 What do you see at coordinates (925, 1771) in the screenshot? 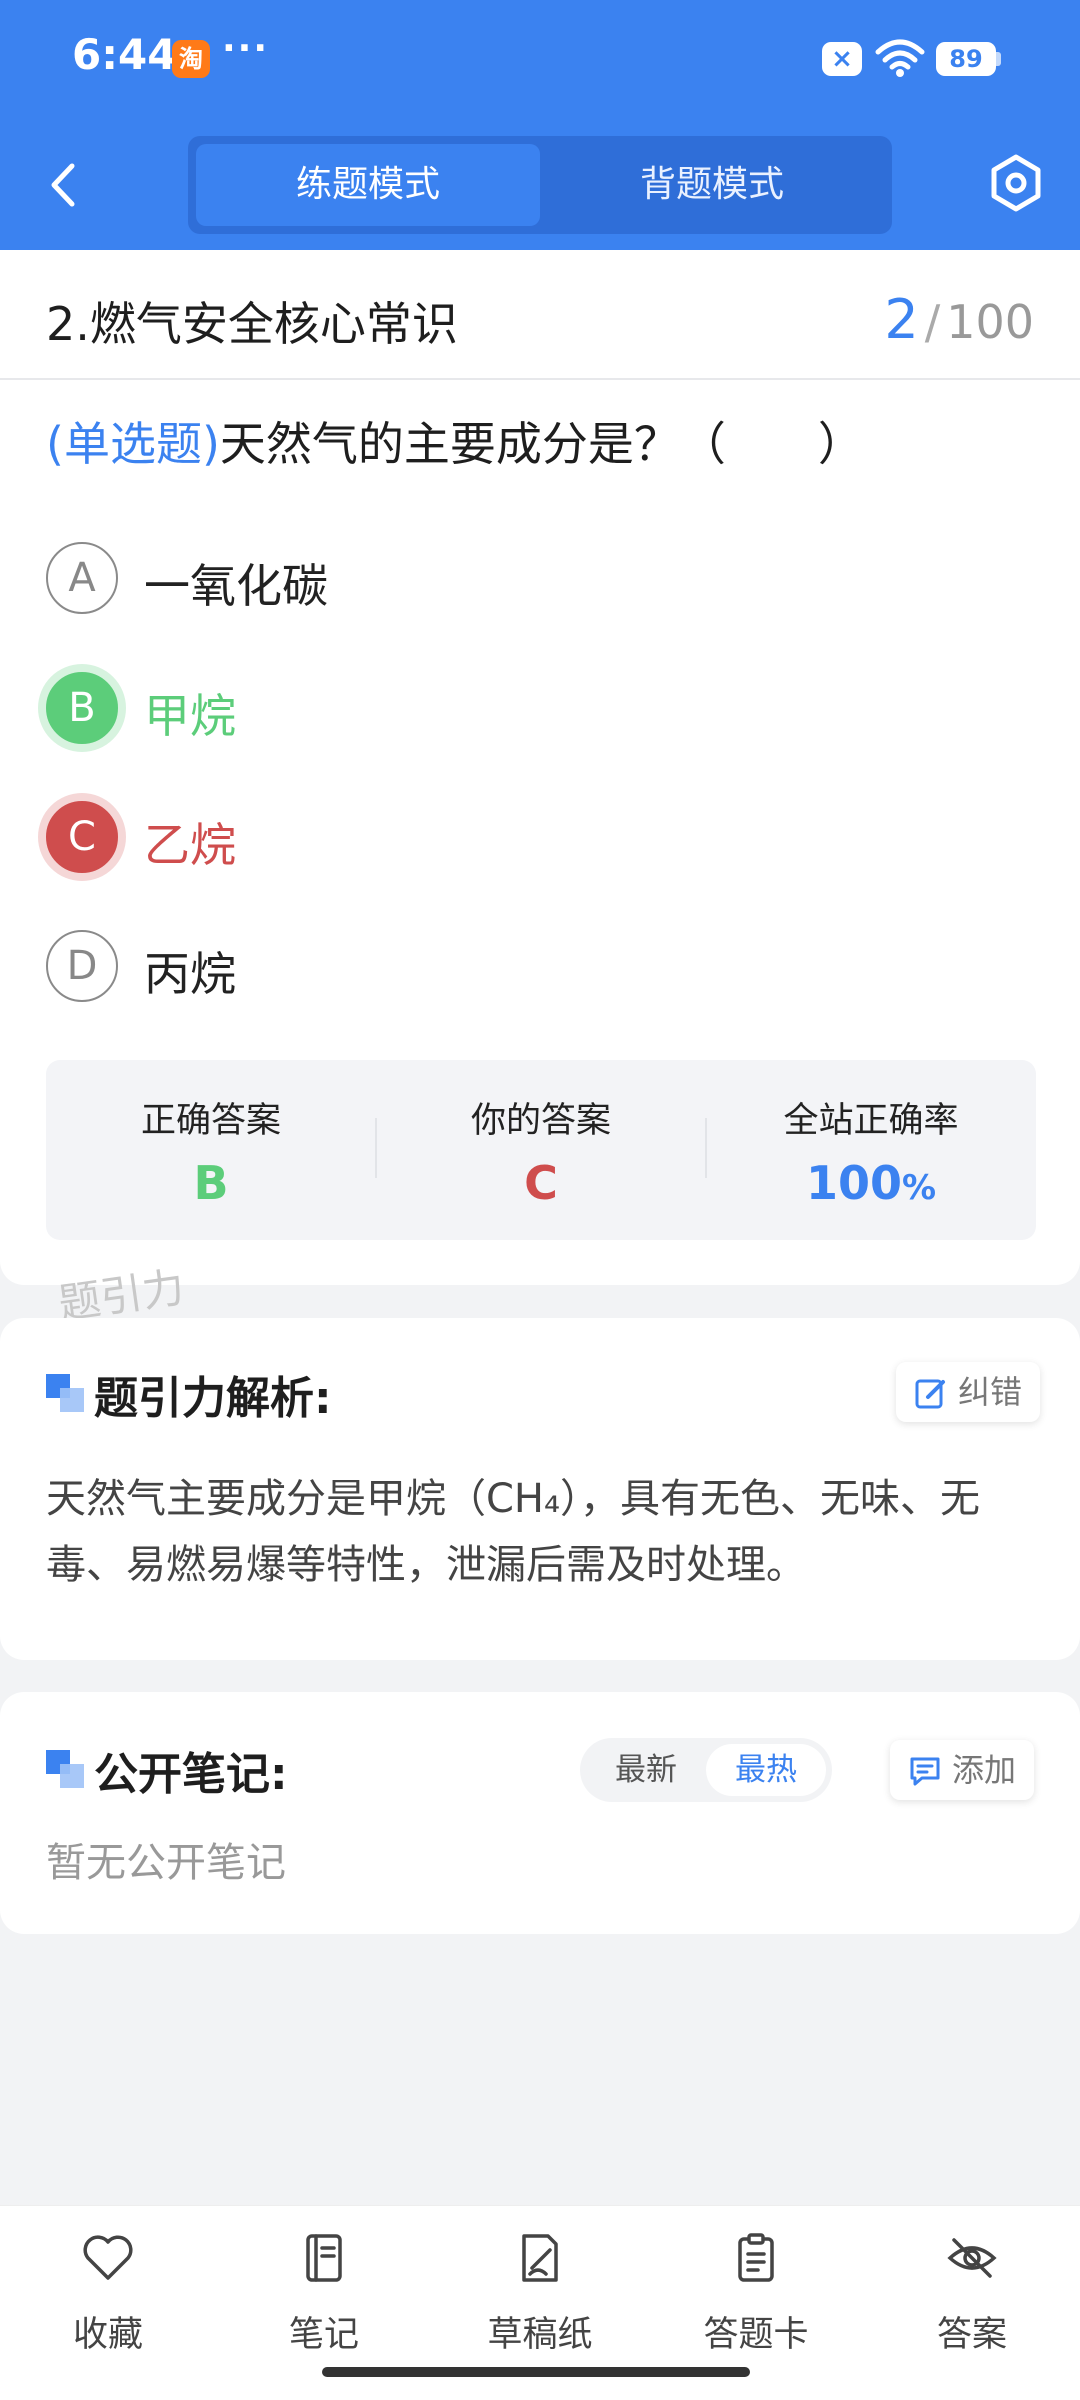
I see `comment-icon` at bounding box center [925, 1771].